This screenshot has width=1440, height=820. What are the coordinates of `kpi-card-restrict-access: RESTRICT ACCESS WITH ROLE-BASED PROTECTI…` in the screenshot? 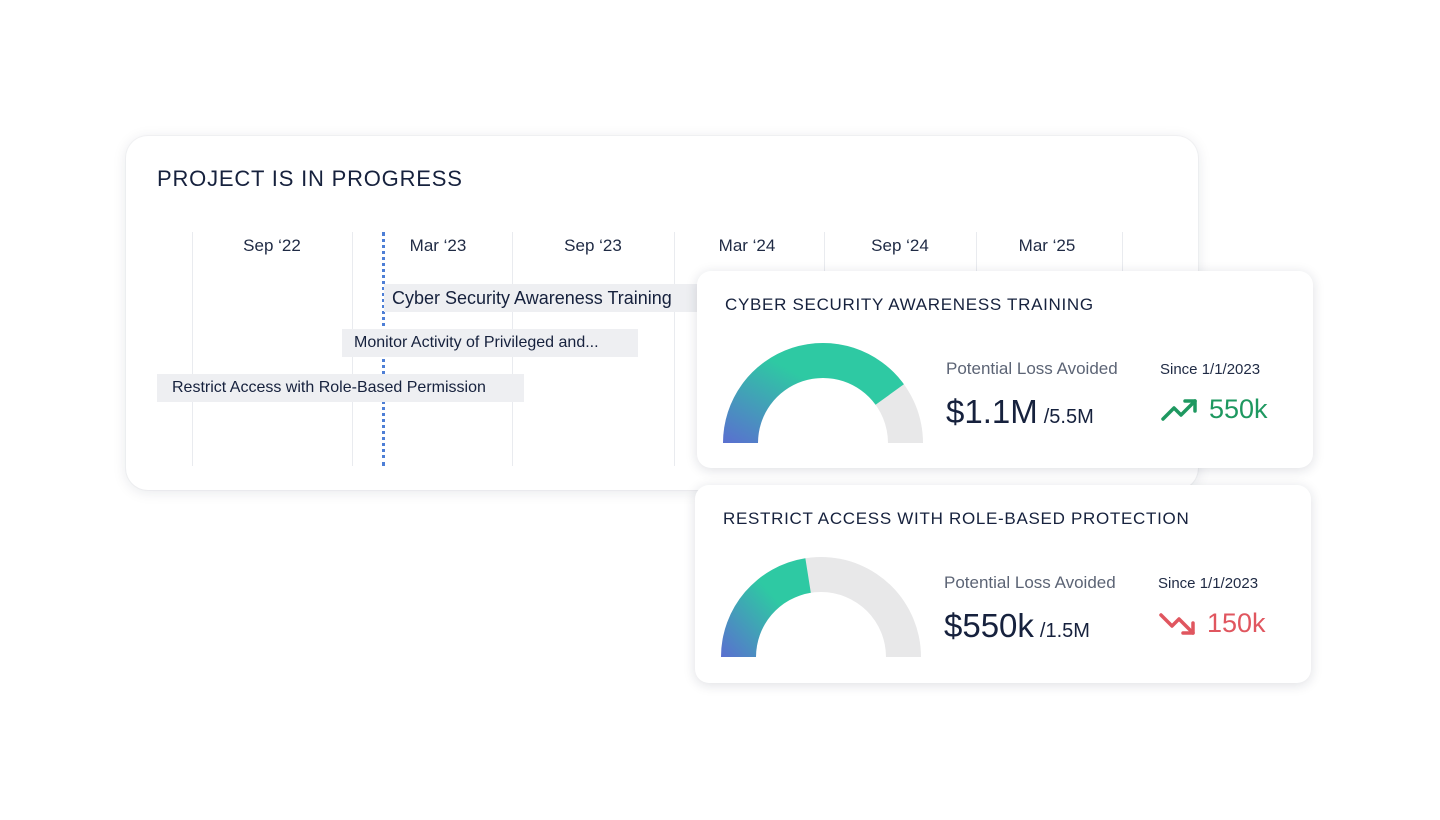 It's located at (1003, 584).